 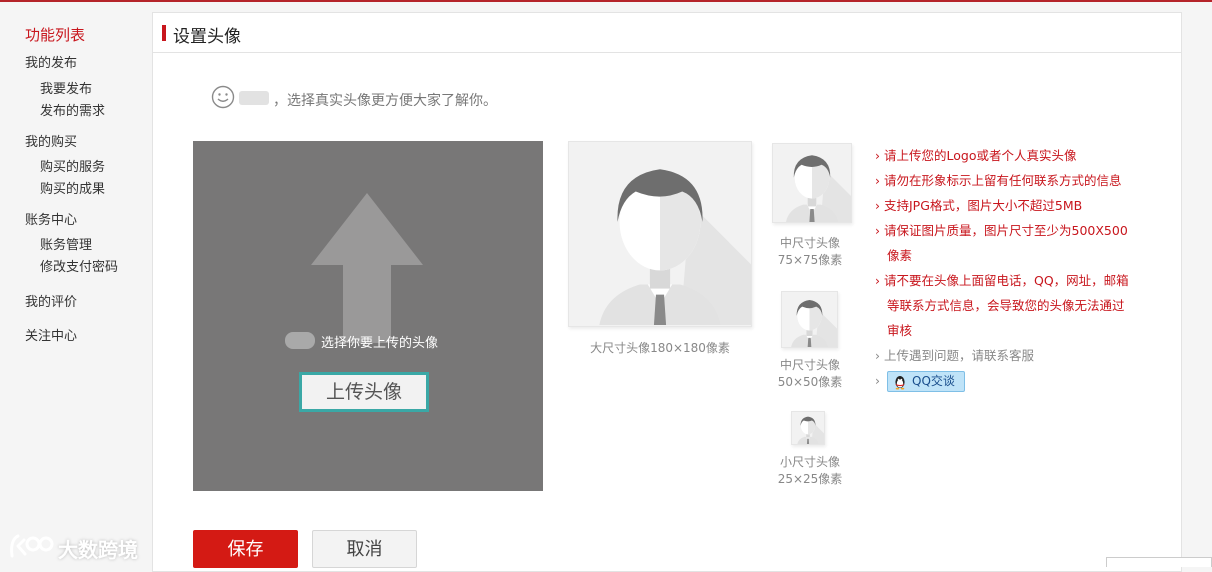 I want to click on preview-medium-50-label-line1: 中尺寸头像, so click(x=809, y=365).